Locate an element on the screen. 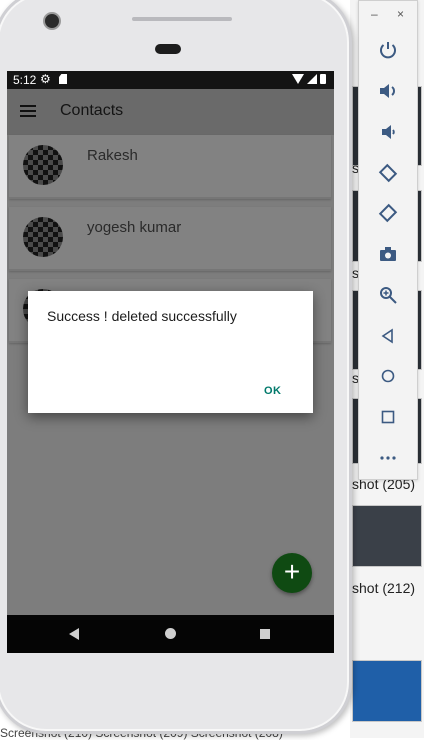 Image resolution: width=424 pixels, height=740 pixels. app-bar: Contacts is located at coordinates (170, 112).